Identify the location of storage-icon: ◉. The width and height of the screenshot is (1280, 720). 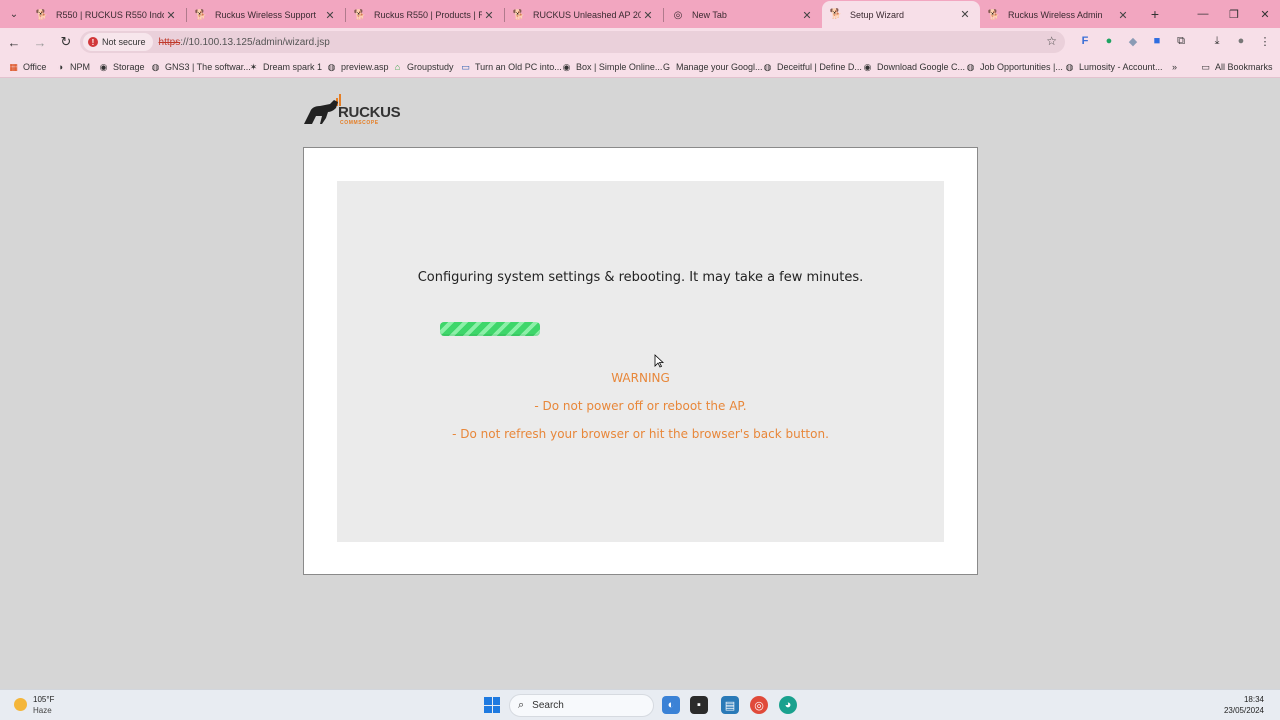
(103, 66).